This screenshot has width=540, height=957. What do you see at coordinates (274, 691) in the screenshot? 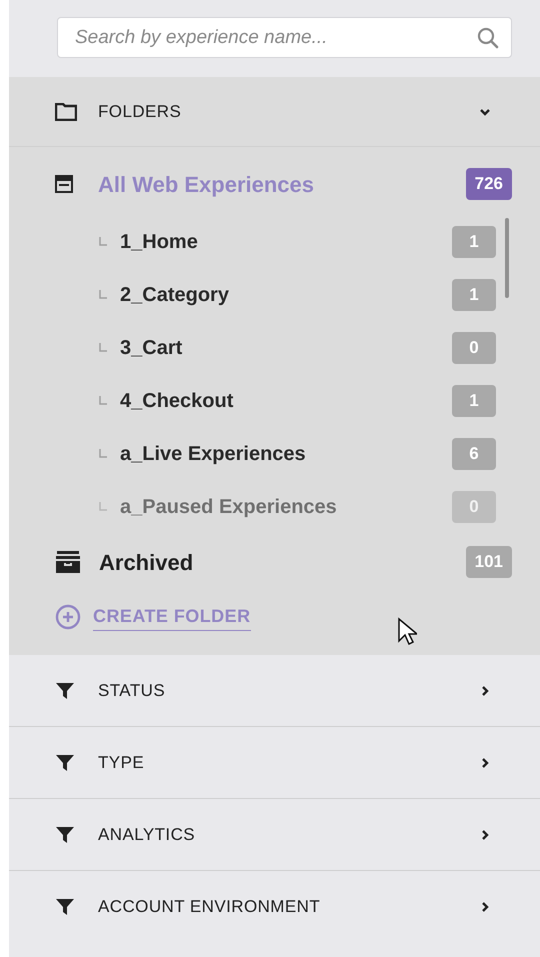
I see `filter-section-header: STATUS` at bounding box center [274, 691].